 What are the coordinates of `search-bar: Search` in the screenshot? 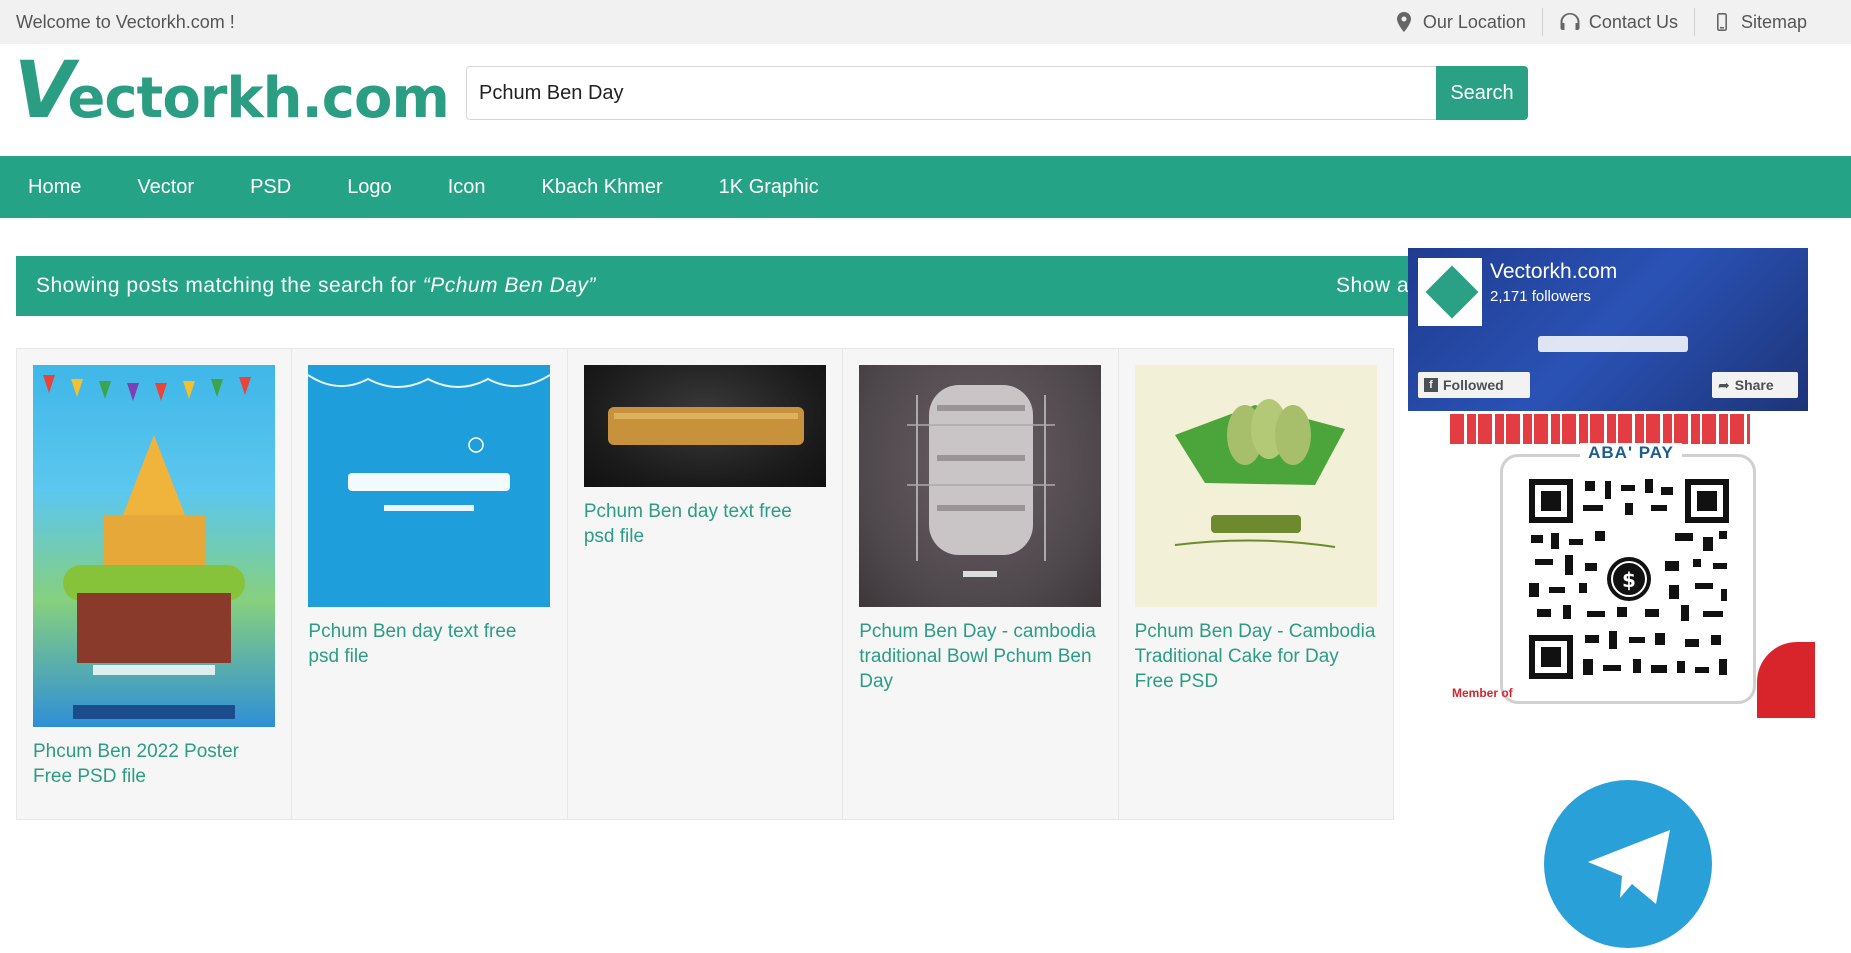 It's located at (997, 93).